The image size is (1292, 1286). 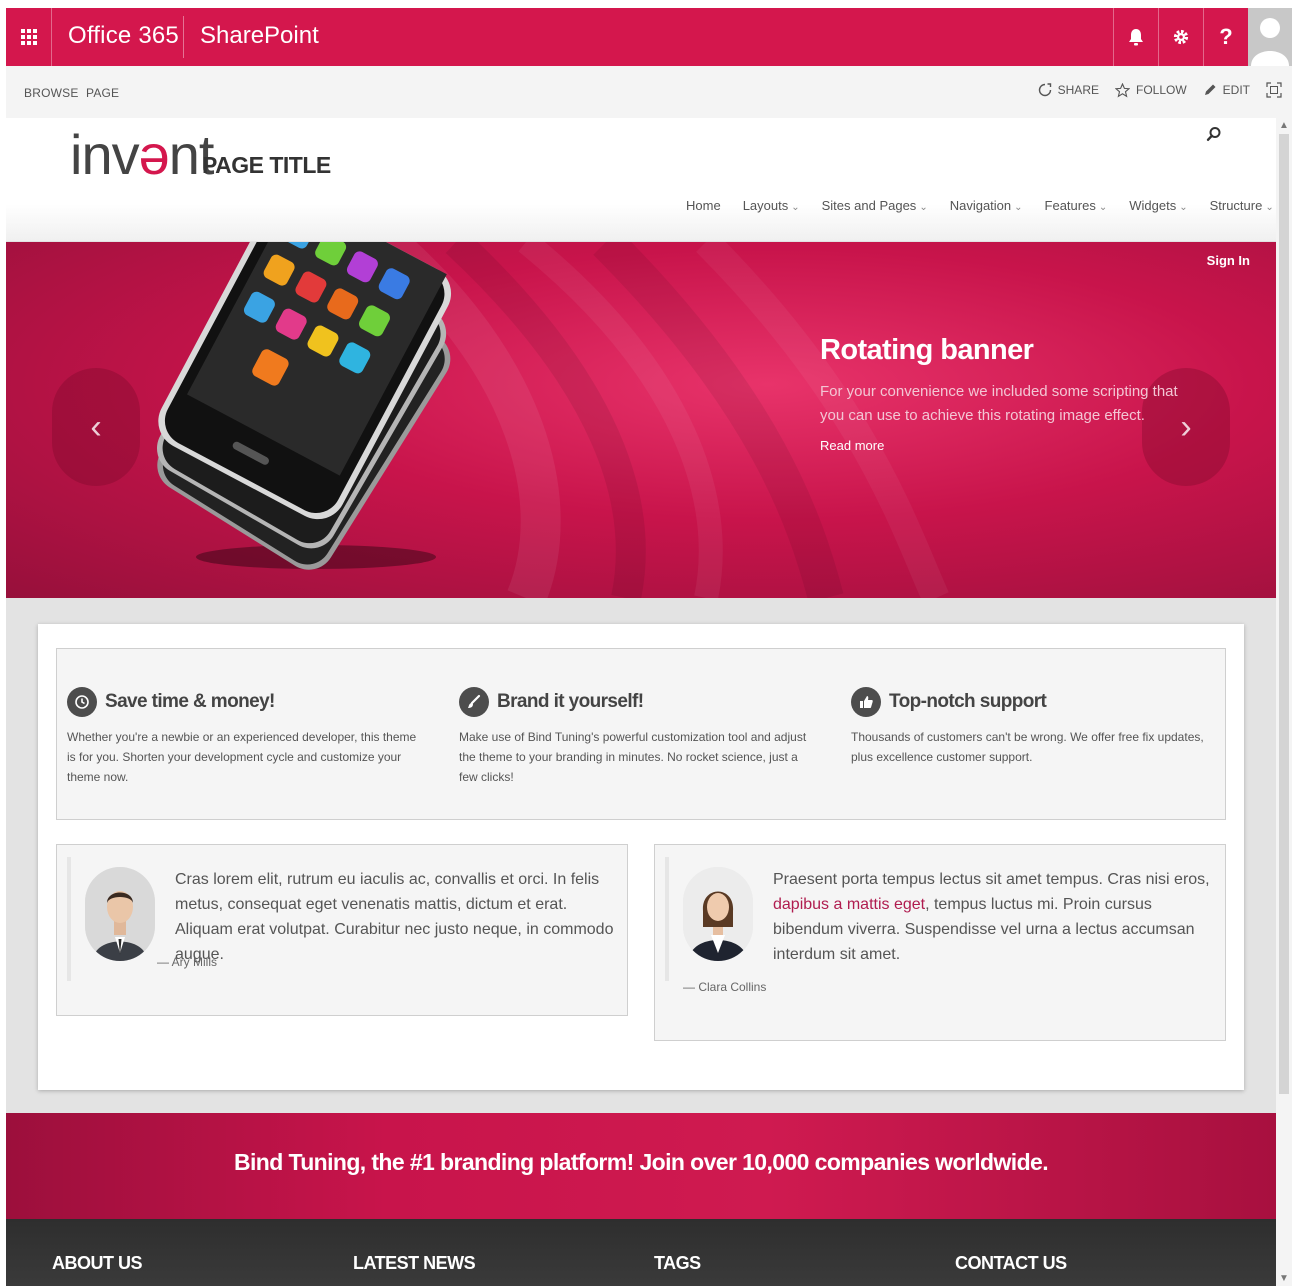 I want to click on feature-title: Save time & money!, so click(x=190, y=701).